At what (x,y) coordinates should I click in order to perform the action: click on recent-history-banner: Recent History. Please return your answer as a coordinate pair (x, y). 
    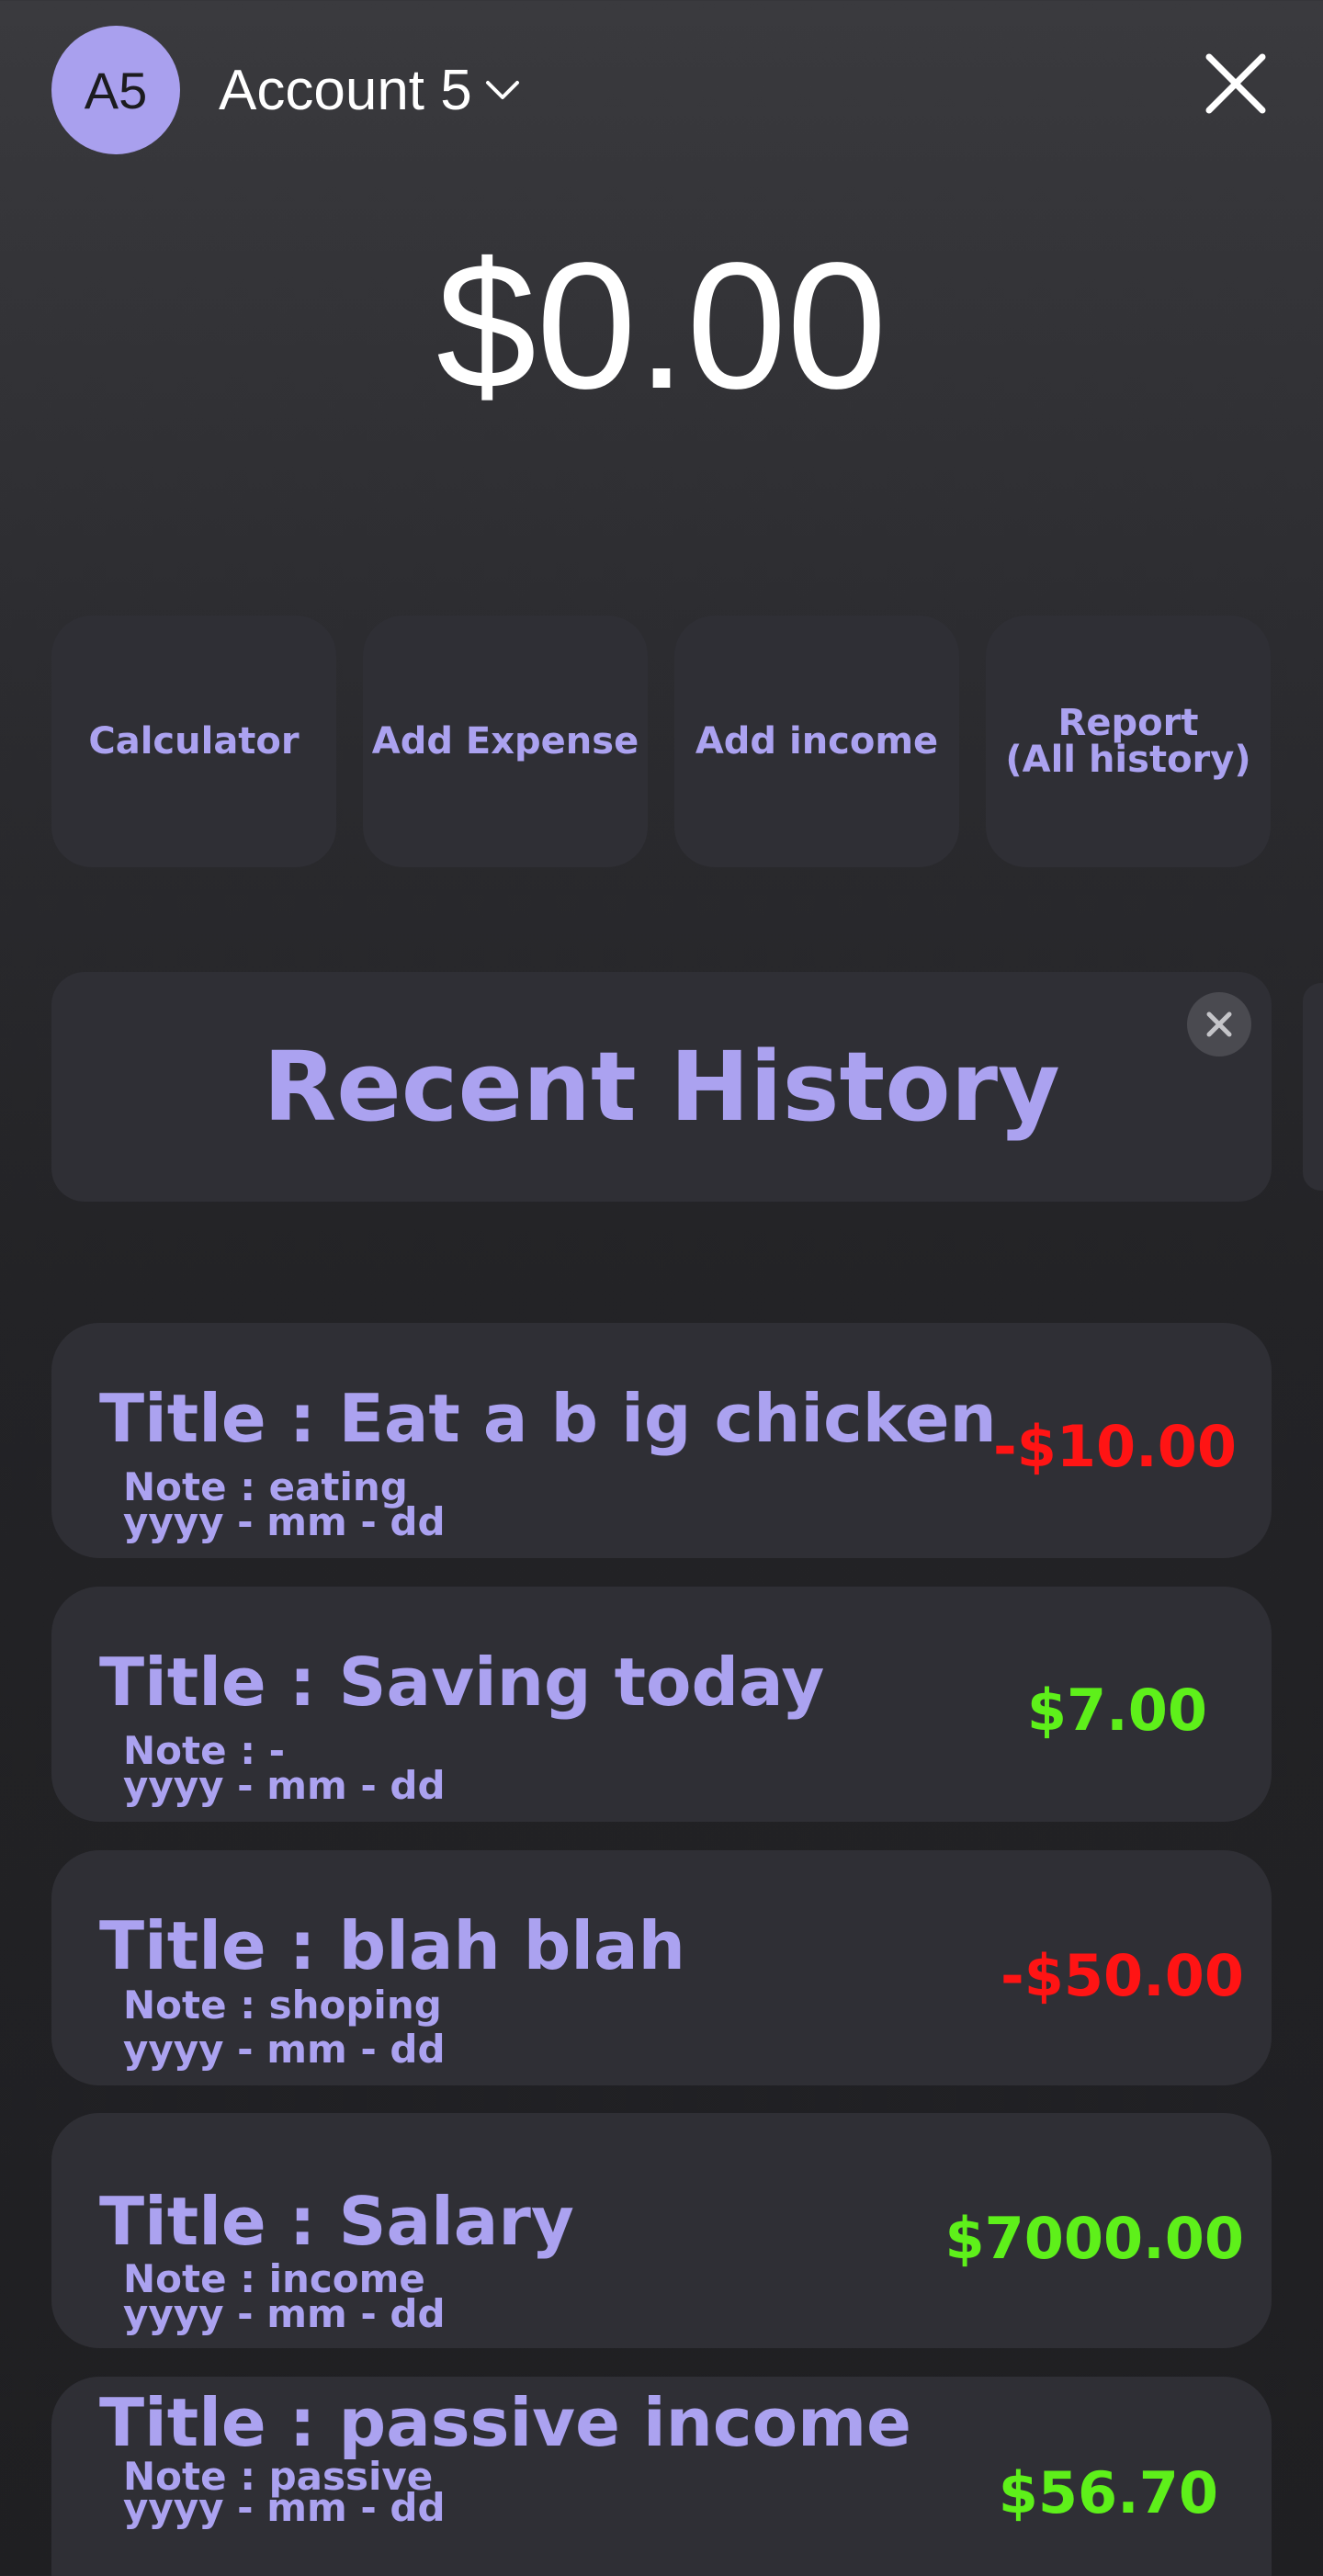
    Looking at the image, I should click on (662, 1087).